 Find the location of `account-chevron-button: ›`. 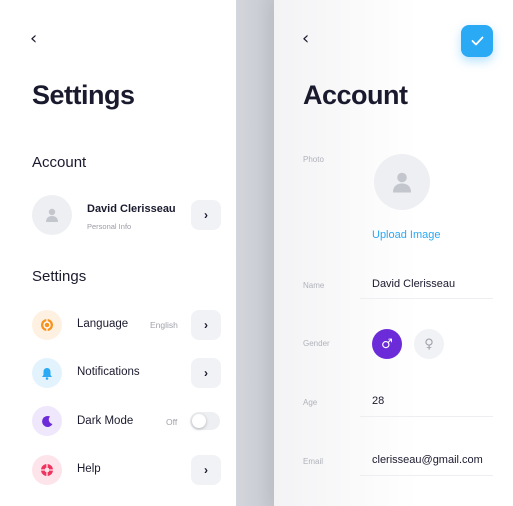

account-chevron-button: › is located at coordinates (206, 215).